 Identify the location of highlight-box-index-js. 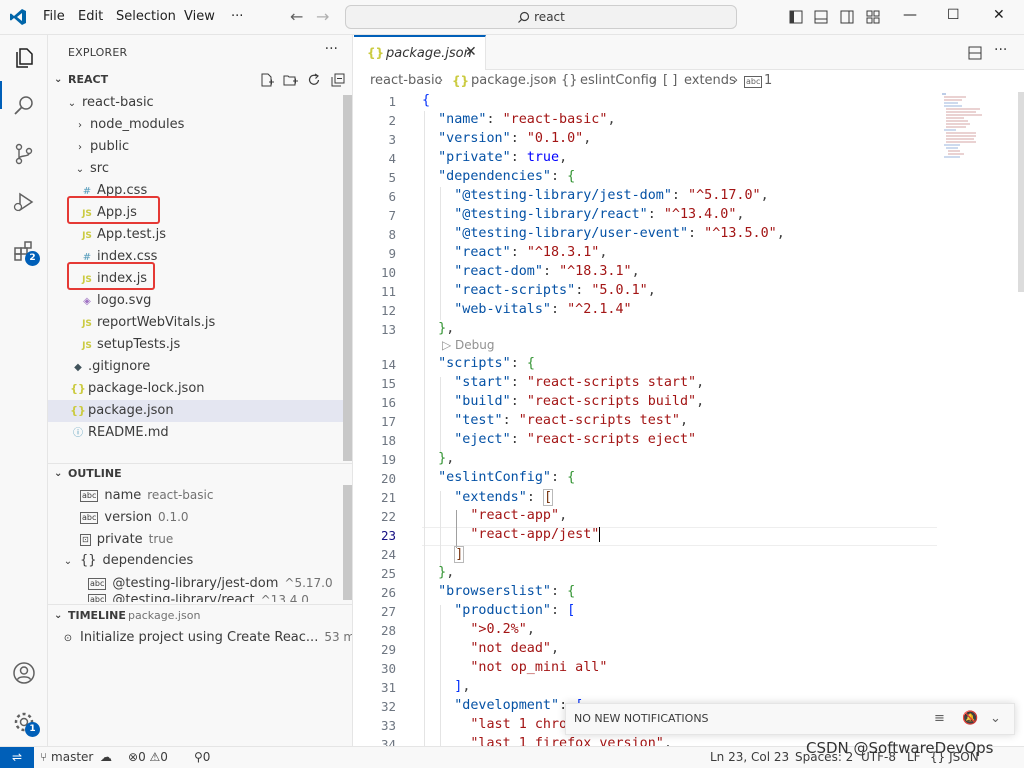
(111, 276).